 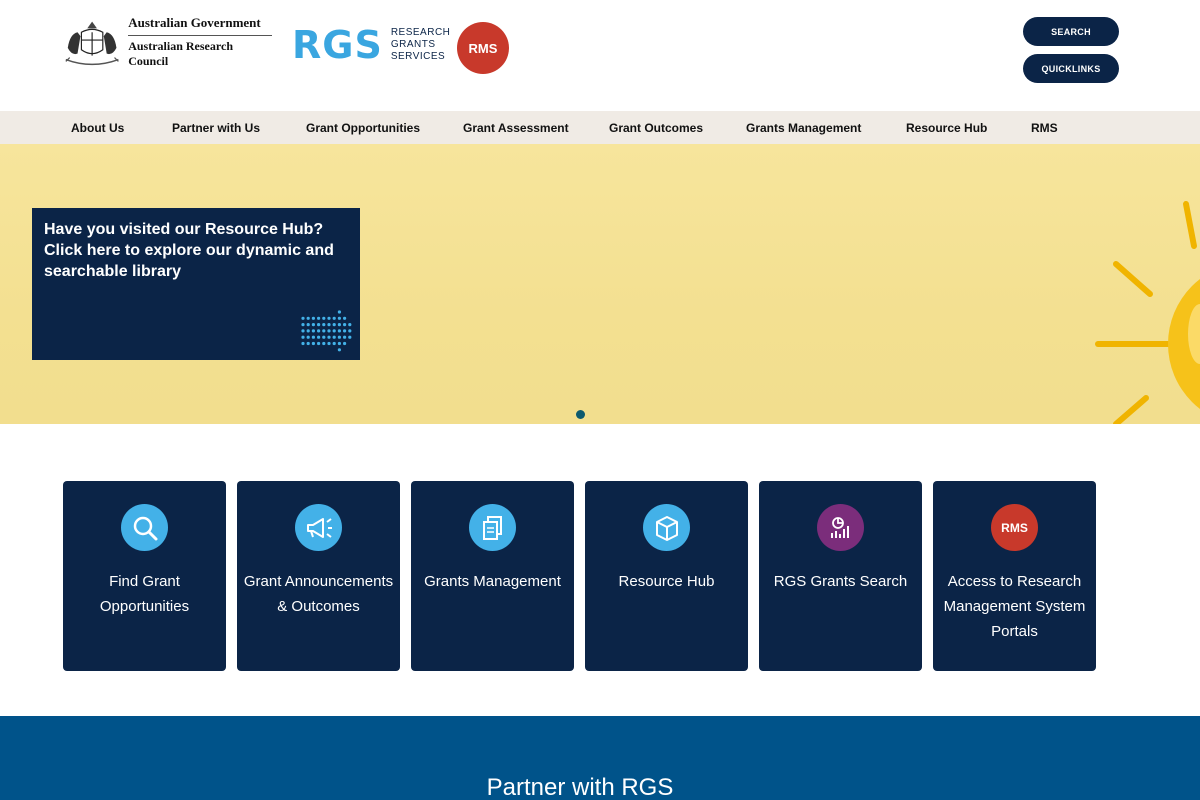 What do you see at coordinates (492, 581) in the screenshot?
I see `tile-label-line: Grants Management` at bounding box center [492, 581].